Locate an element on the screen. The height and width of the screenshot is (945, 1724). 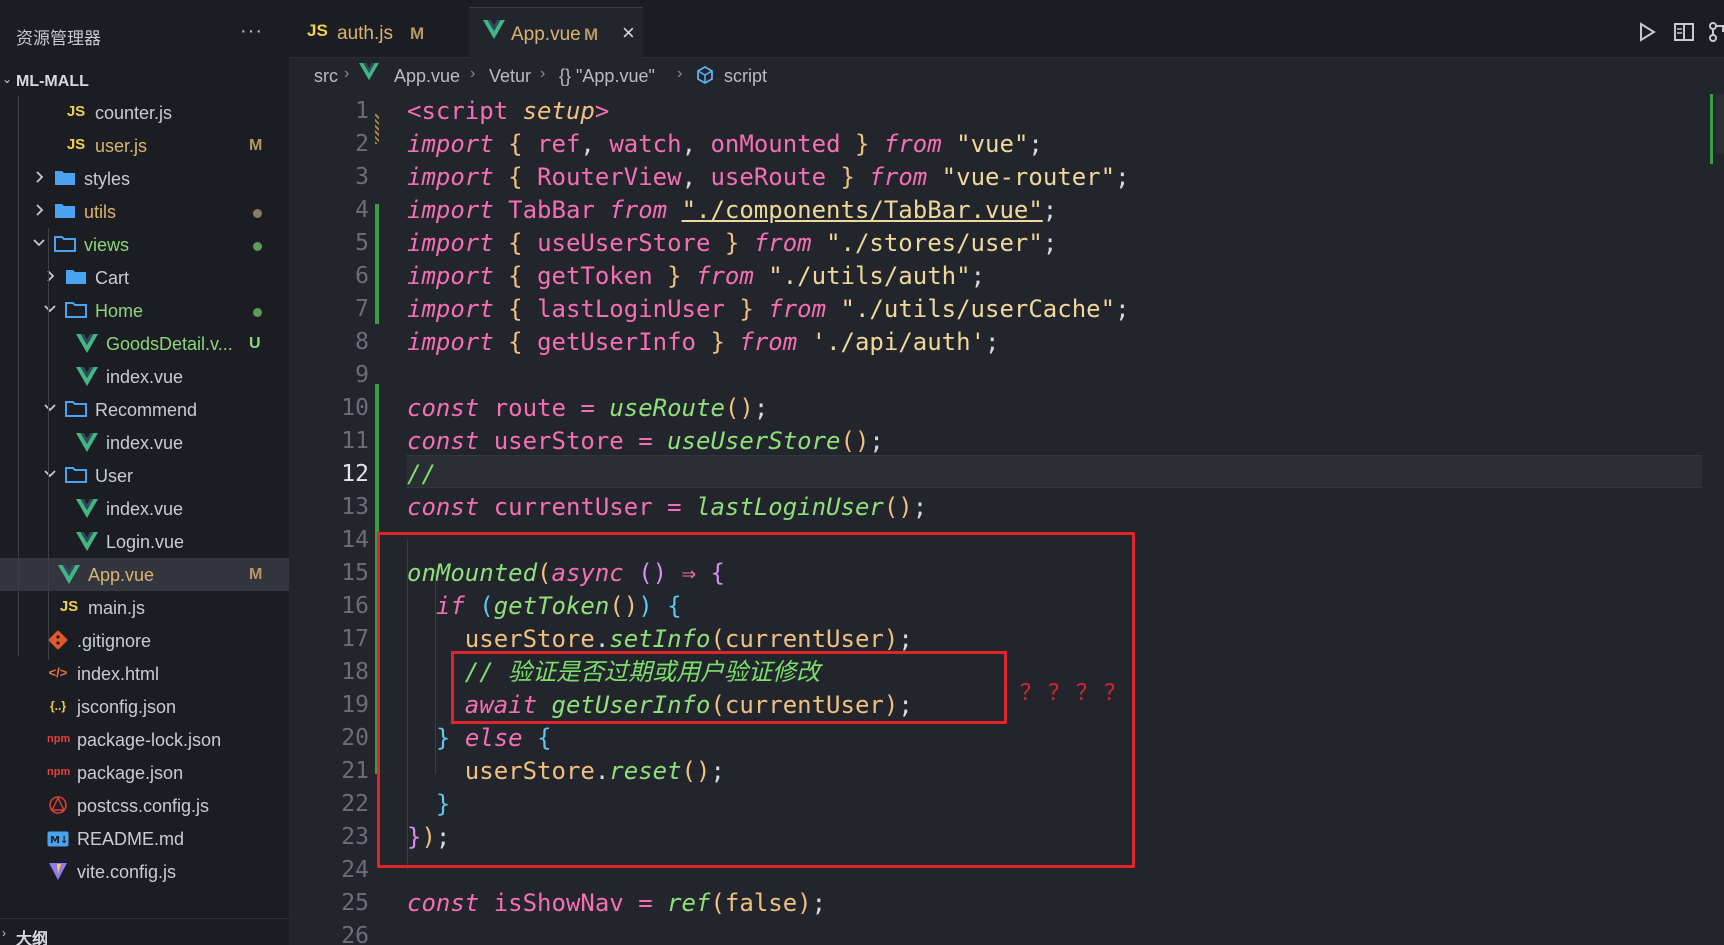
tree-item: JS user.js M is located at coordinates (144, 145).